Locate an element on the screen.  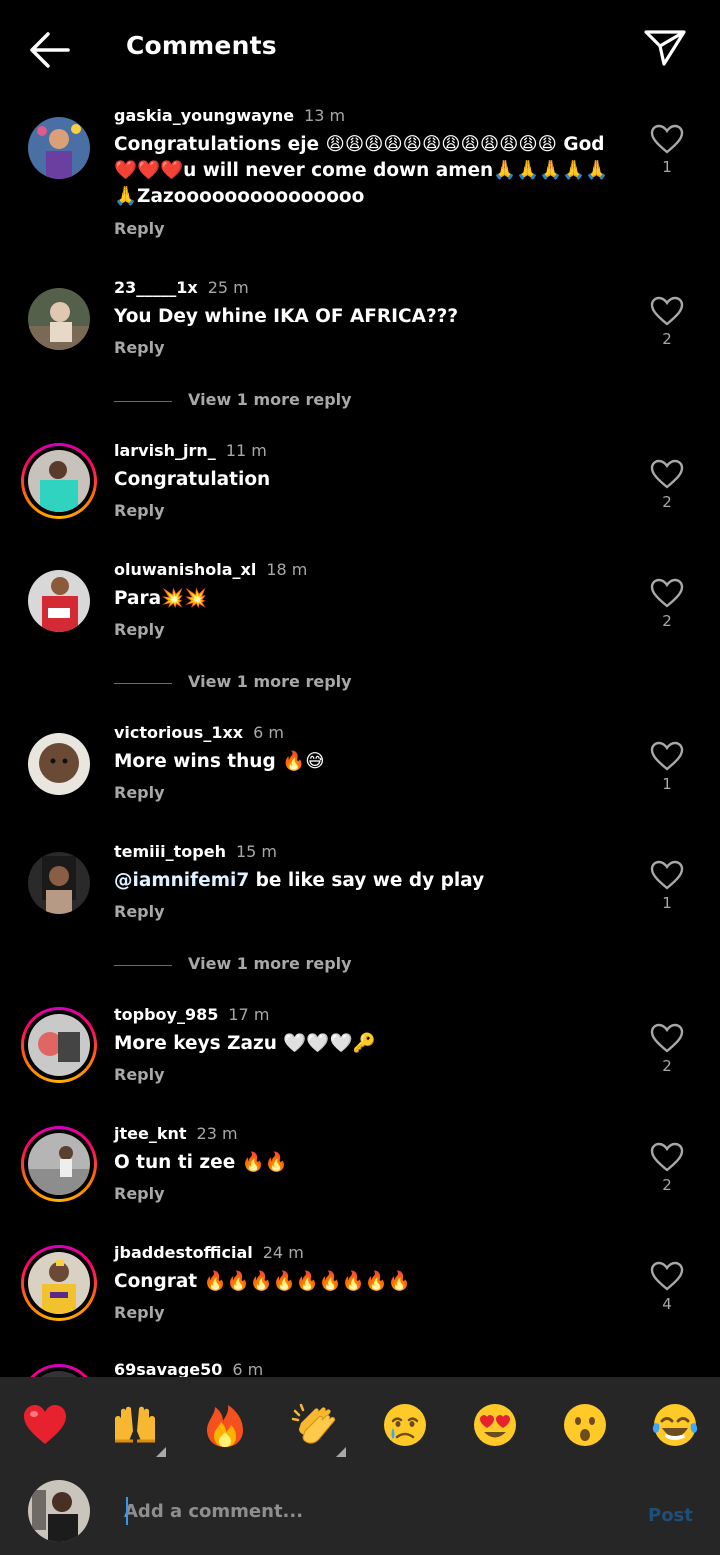
comment-time: 17 m is located at coordinates (249, 1014).